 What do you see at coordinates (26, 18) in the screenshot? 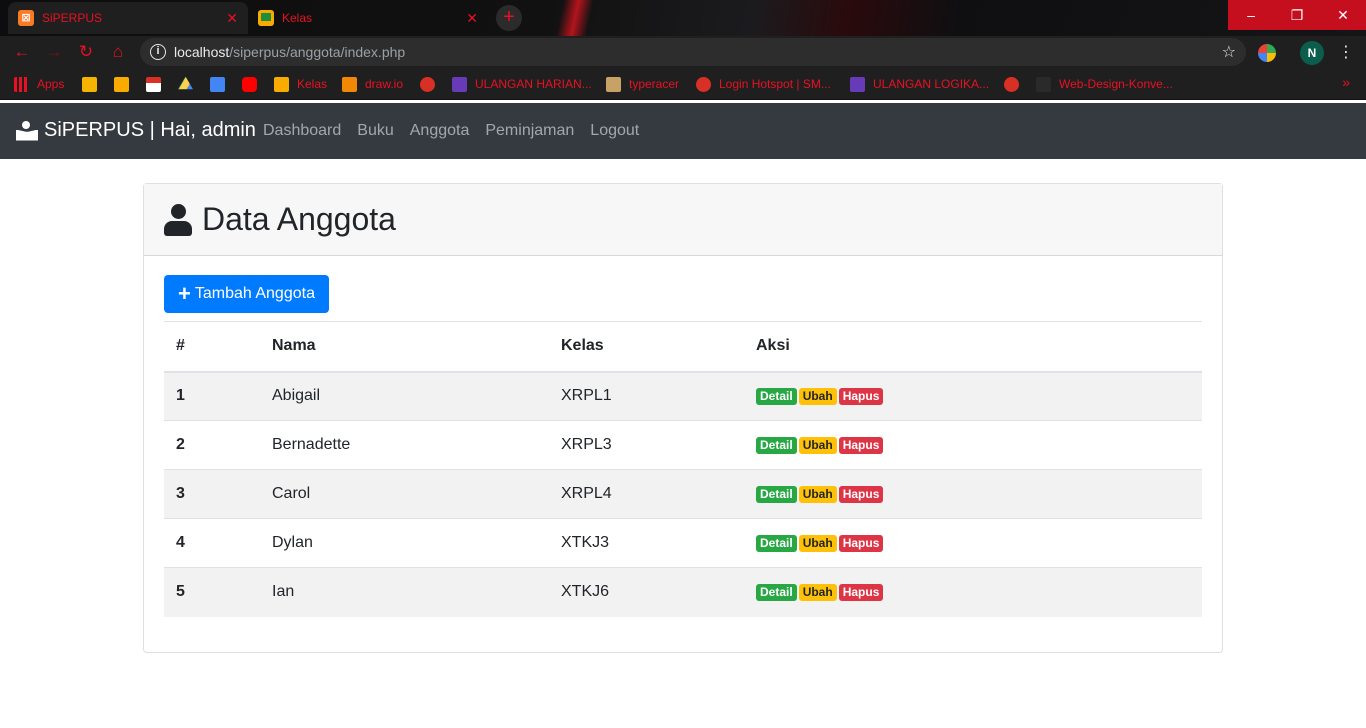
I see `xampp-icon: ⊠` at bounding box center [26, 18].